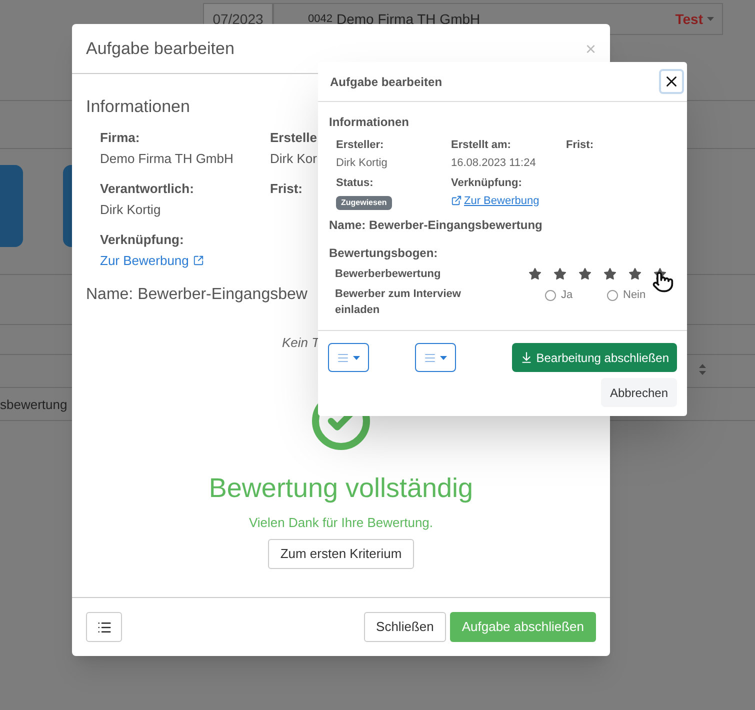 The height and width of the screenshot is (710, 755). Describe the element at coordinates (293, 159) in the screenshot. I see `field-value: Dirk Kor` at that location.